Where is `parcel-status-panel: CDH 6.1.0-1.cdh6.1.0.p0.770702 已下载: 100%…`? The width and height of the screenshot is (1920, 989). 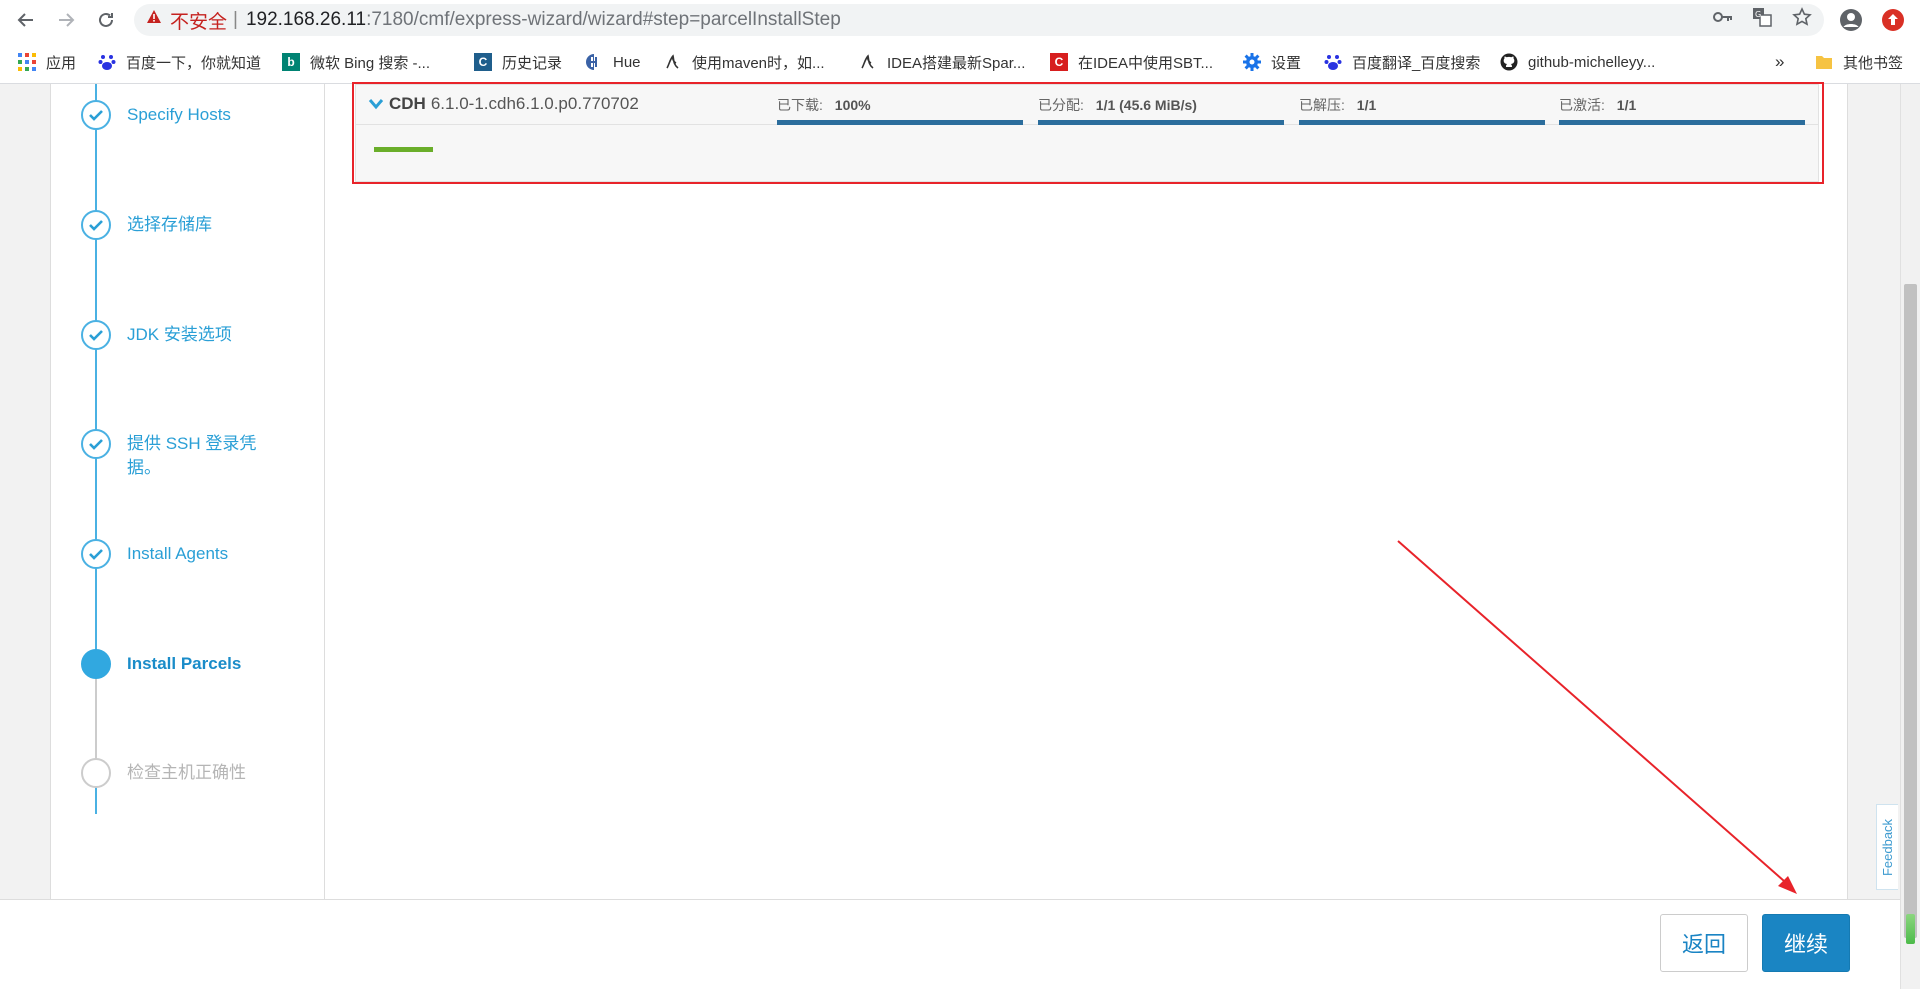
parcel-status-panel: CDH 6.1.0-1.cdh6.1.0.p0.770702 已下载: 100%… is located at coordinates (1087, 133).